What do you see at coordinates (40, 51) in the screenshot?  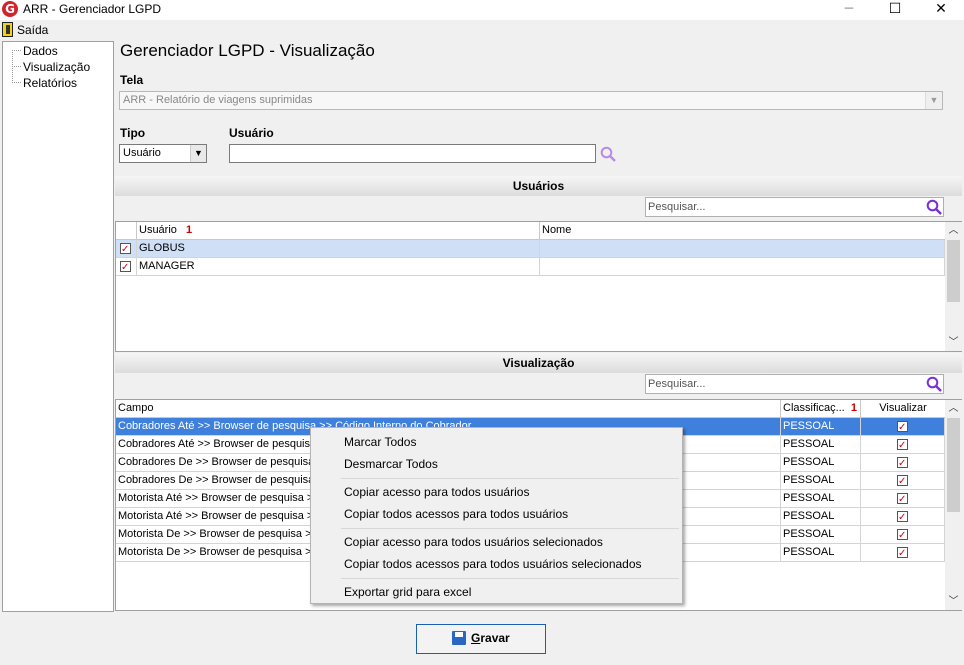 I see `tree-item-dados: Dados` at bounding box center [40, 51].